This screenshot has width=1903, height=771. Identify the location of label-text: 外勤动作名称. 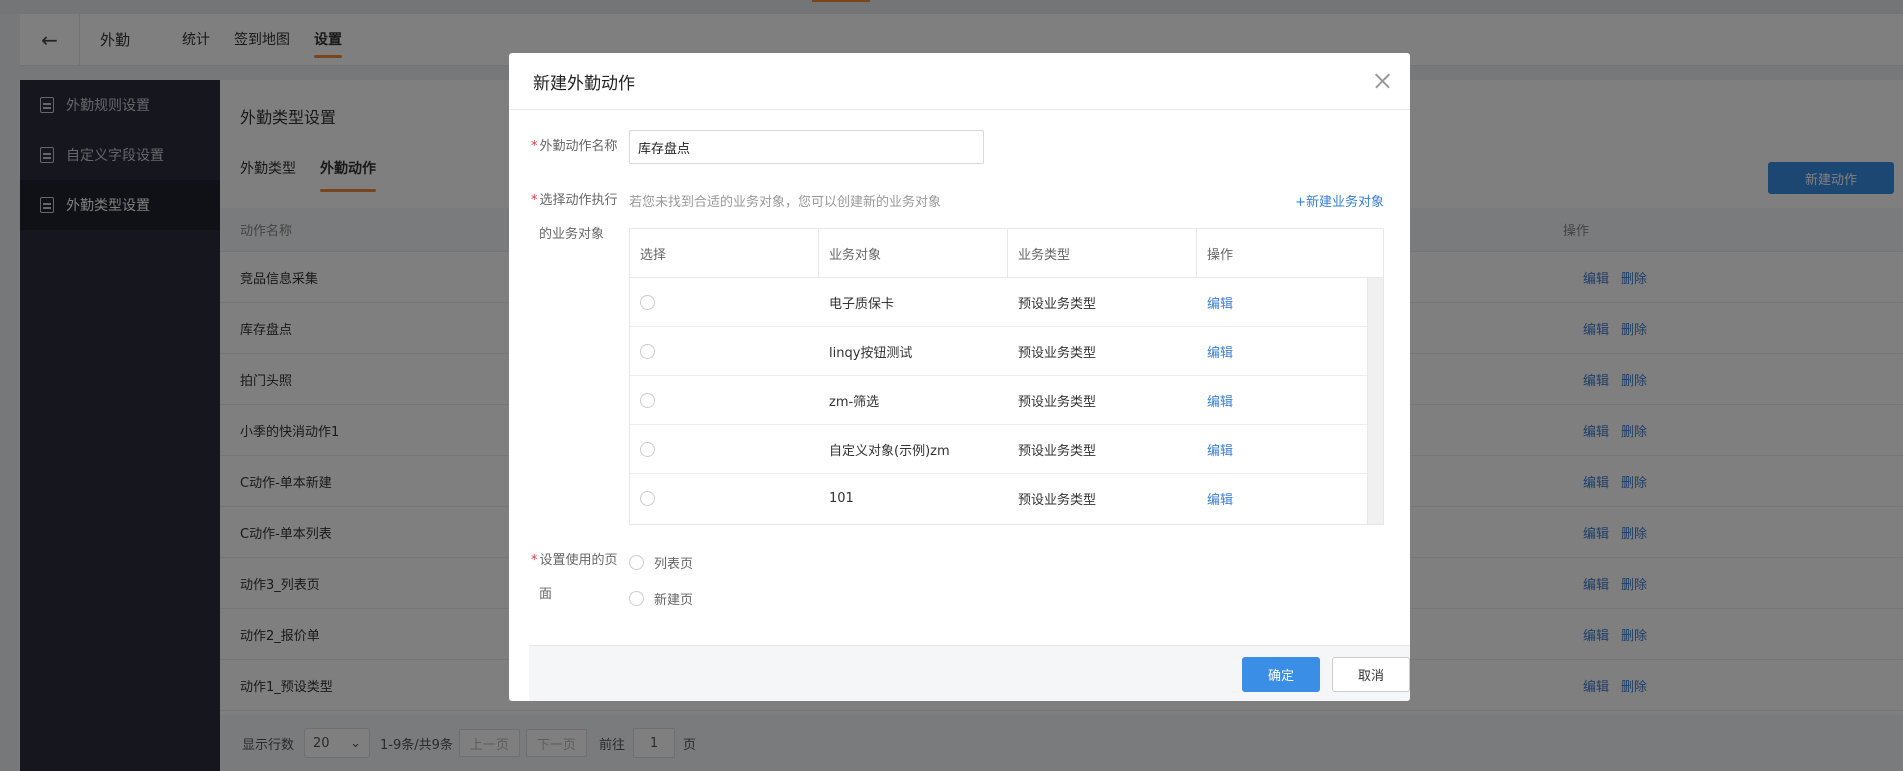
(578, 146).